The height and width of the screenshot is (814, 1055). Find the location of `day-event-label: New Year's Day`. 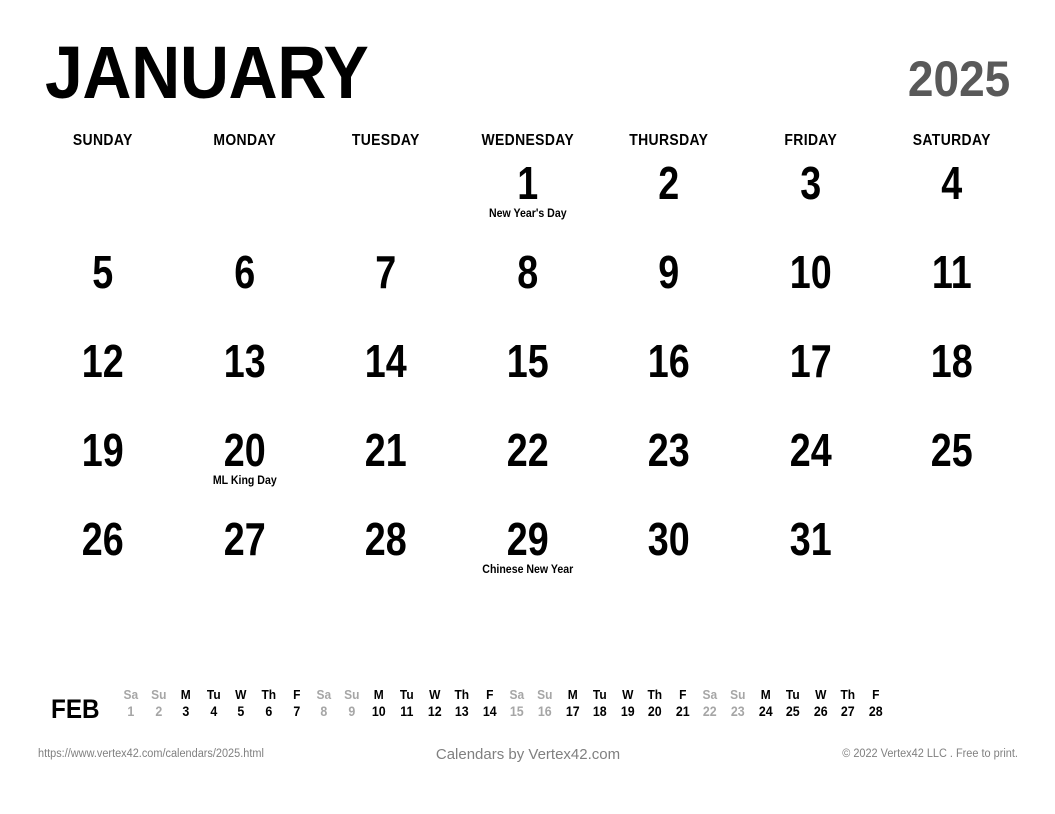

day-event-label: New Year's Day is located at coordinates (527, 214).